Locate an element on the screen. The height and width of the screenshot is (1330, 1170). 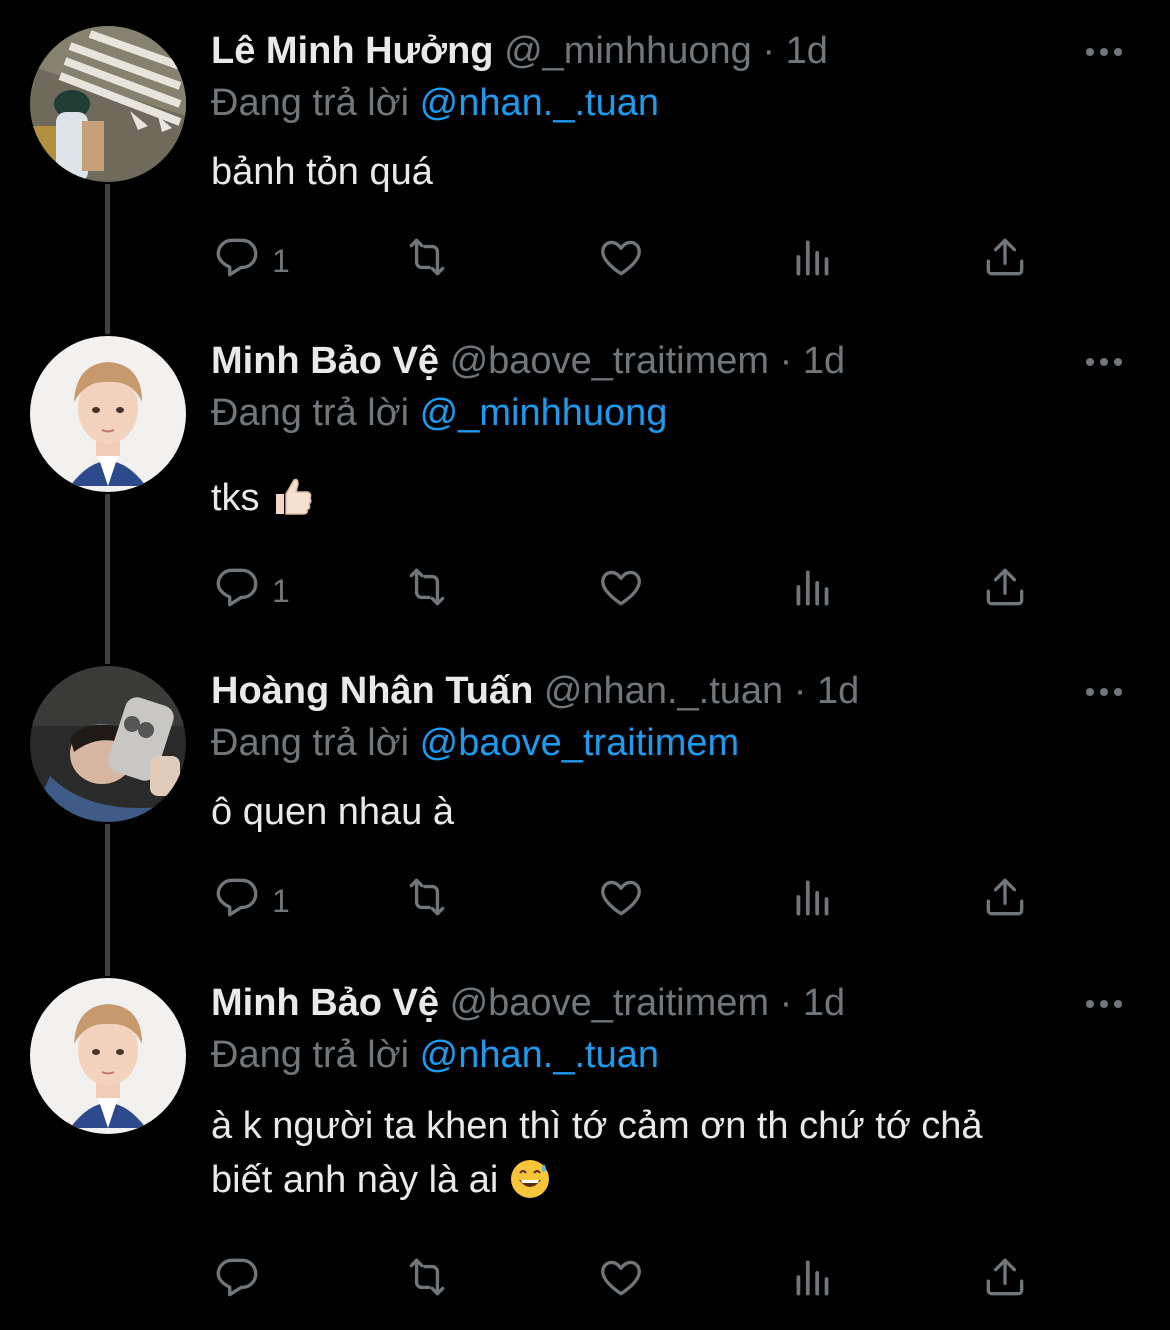
tweet-text: tks is located at coordinates (235, 498).